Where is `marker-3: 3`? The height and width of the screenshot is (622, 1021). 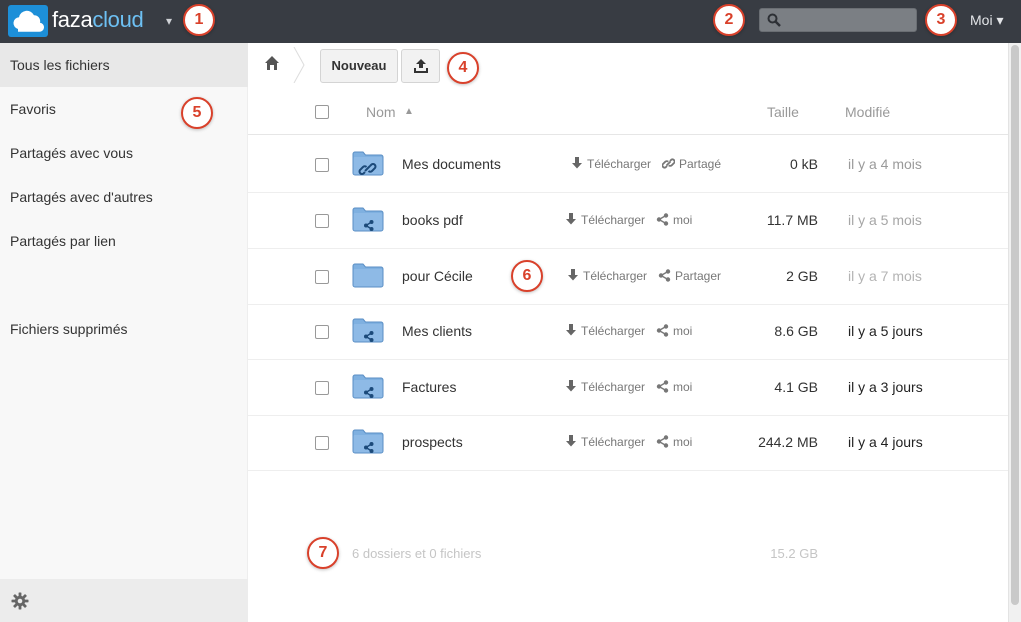 marker-3: 3 is located at coordinates (941, 20).